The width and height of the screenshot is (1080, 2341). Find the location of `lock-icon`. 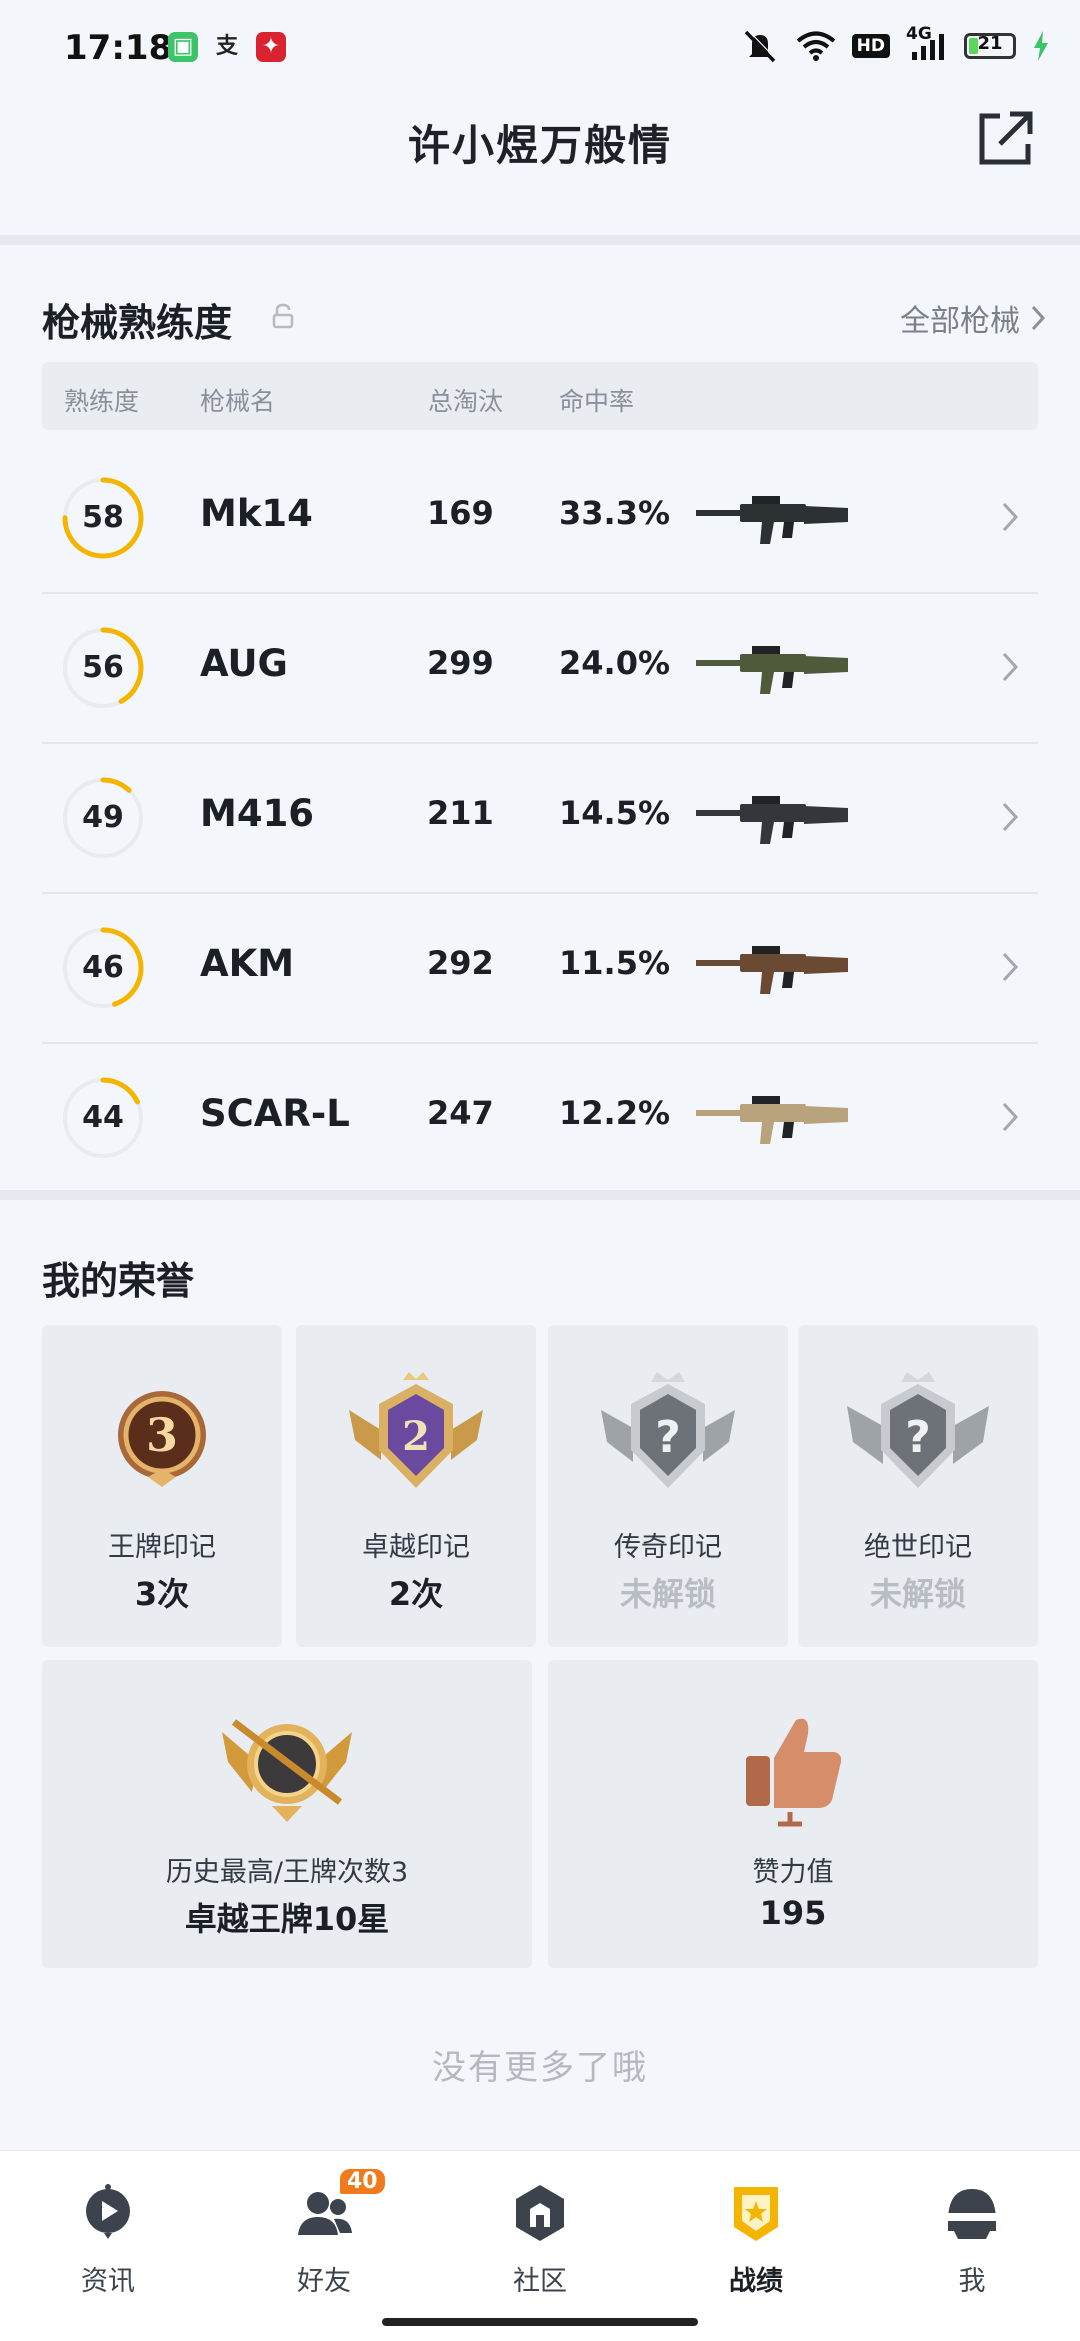

lock-icon is located at coordinates (283, 316).